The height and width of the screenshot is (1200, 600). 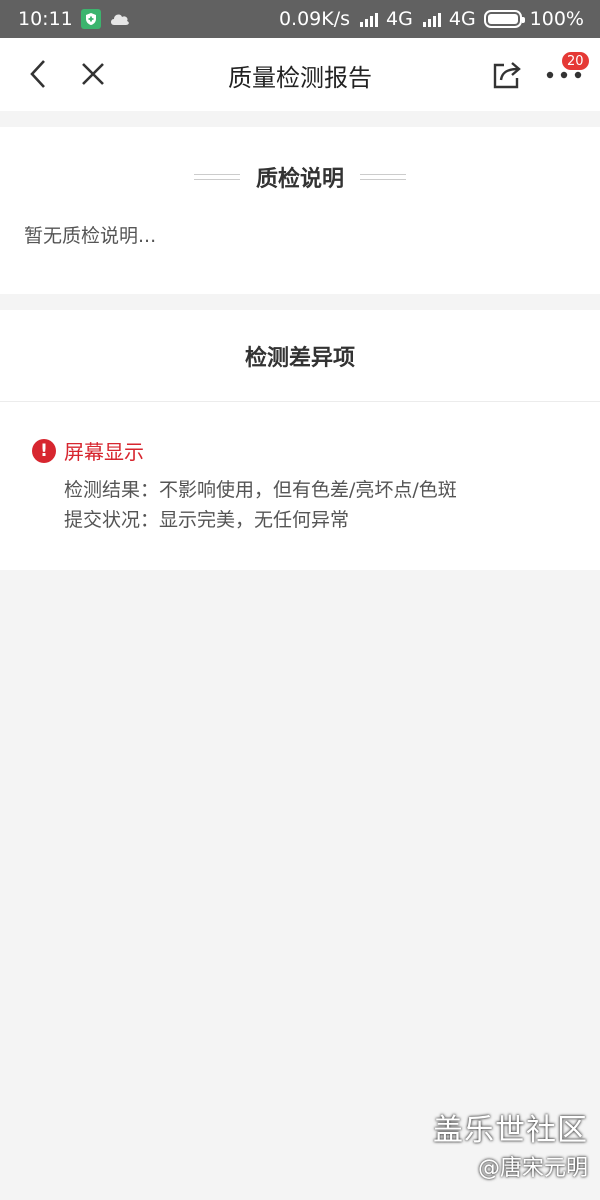 What do you see at coordinates (244, 450) in the screenshot?
I see `diff-item-head: ! 屏幕显示` at bounding box center [244, 450].